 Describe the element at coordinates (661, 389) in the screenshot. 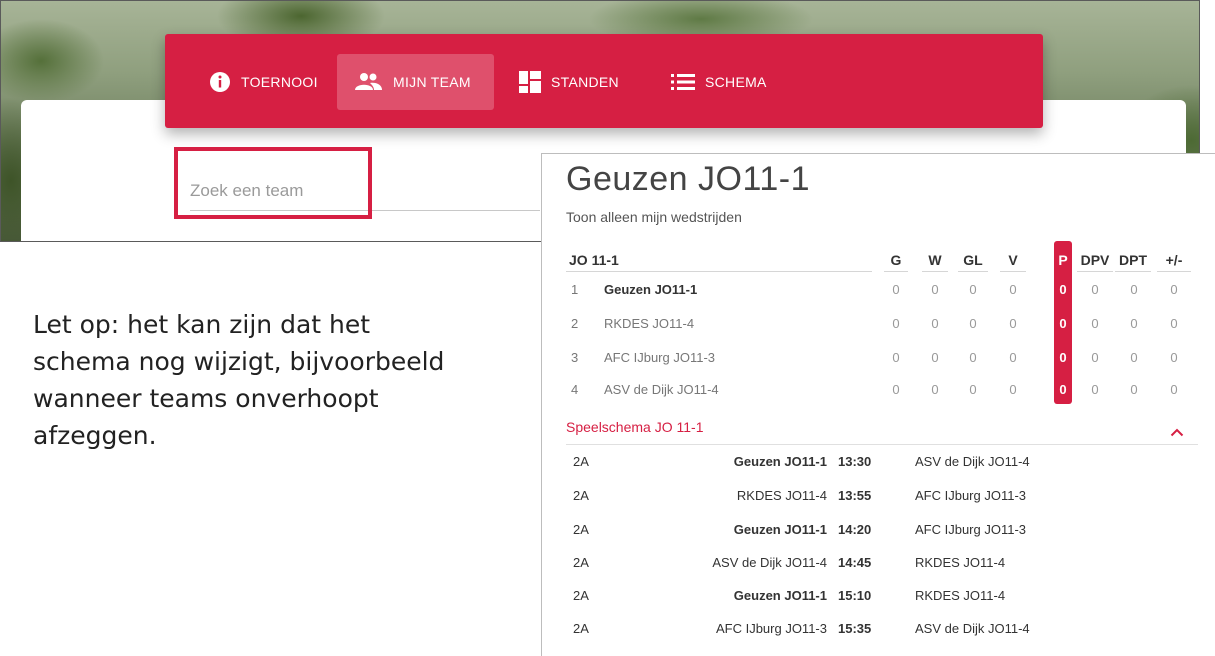

I see `standing-team: ASV de Dijk JO11-4` at that location.